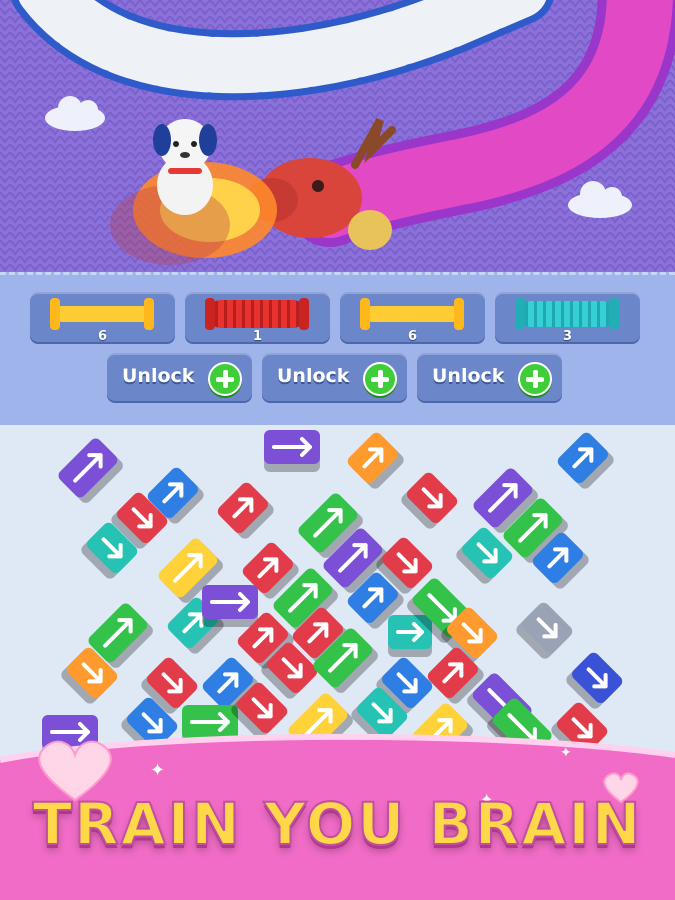 This screenshot has height=900, width=675. Describe the element at coordinates (567, 336) in the screenshot. I see `spool-count: 3` at that location.